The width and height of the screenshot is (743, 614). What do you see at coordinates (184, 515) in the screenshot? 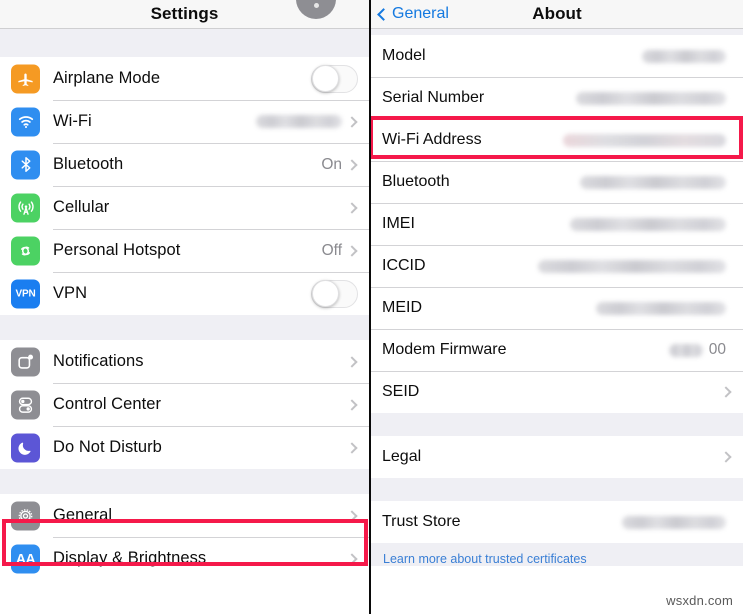
I see `sidebar-item-general: General` at bounding box center [184, 515].